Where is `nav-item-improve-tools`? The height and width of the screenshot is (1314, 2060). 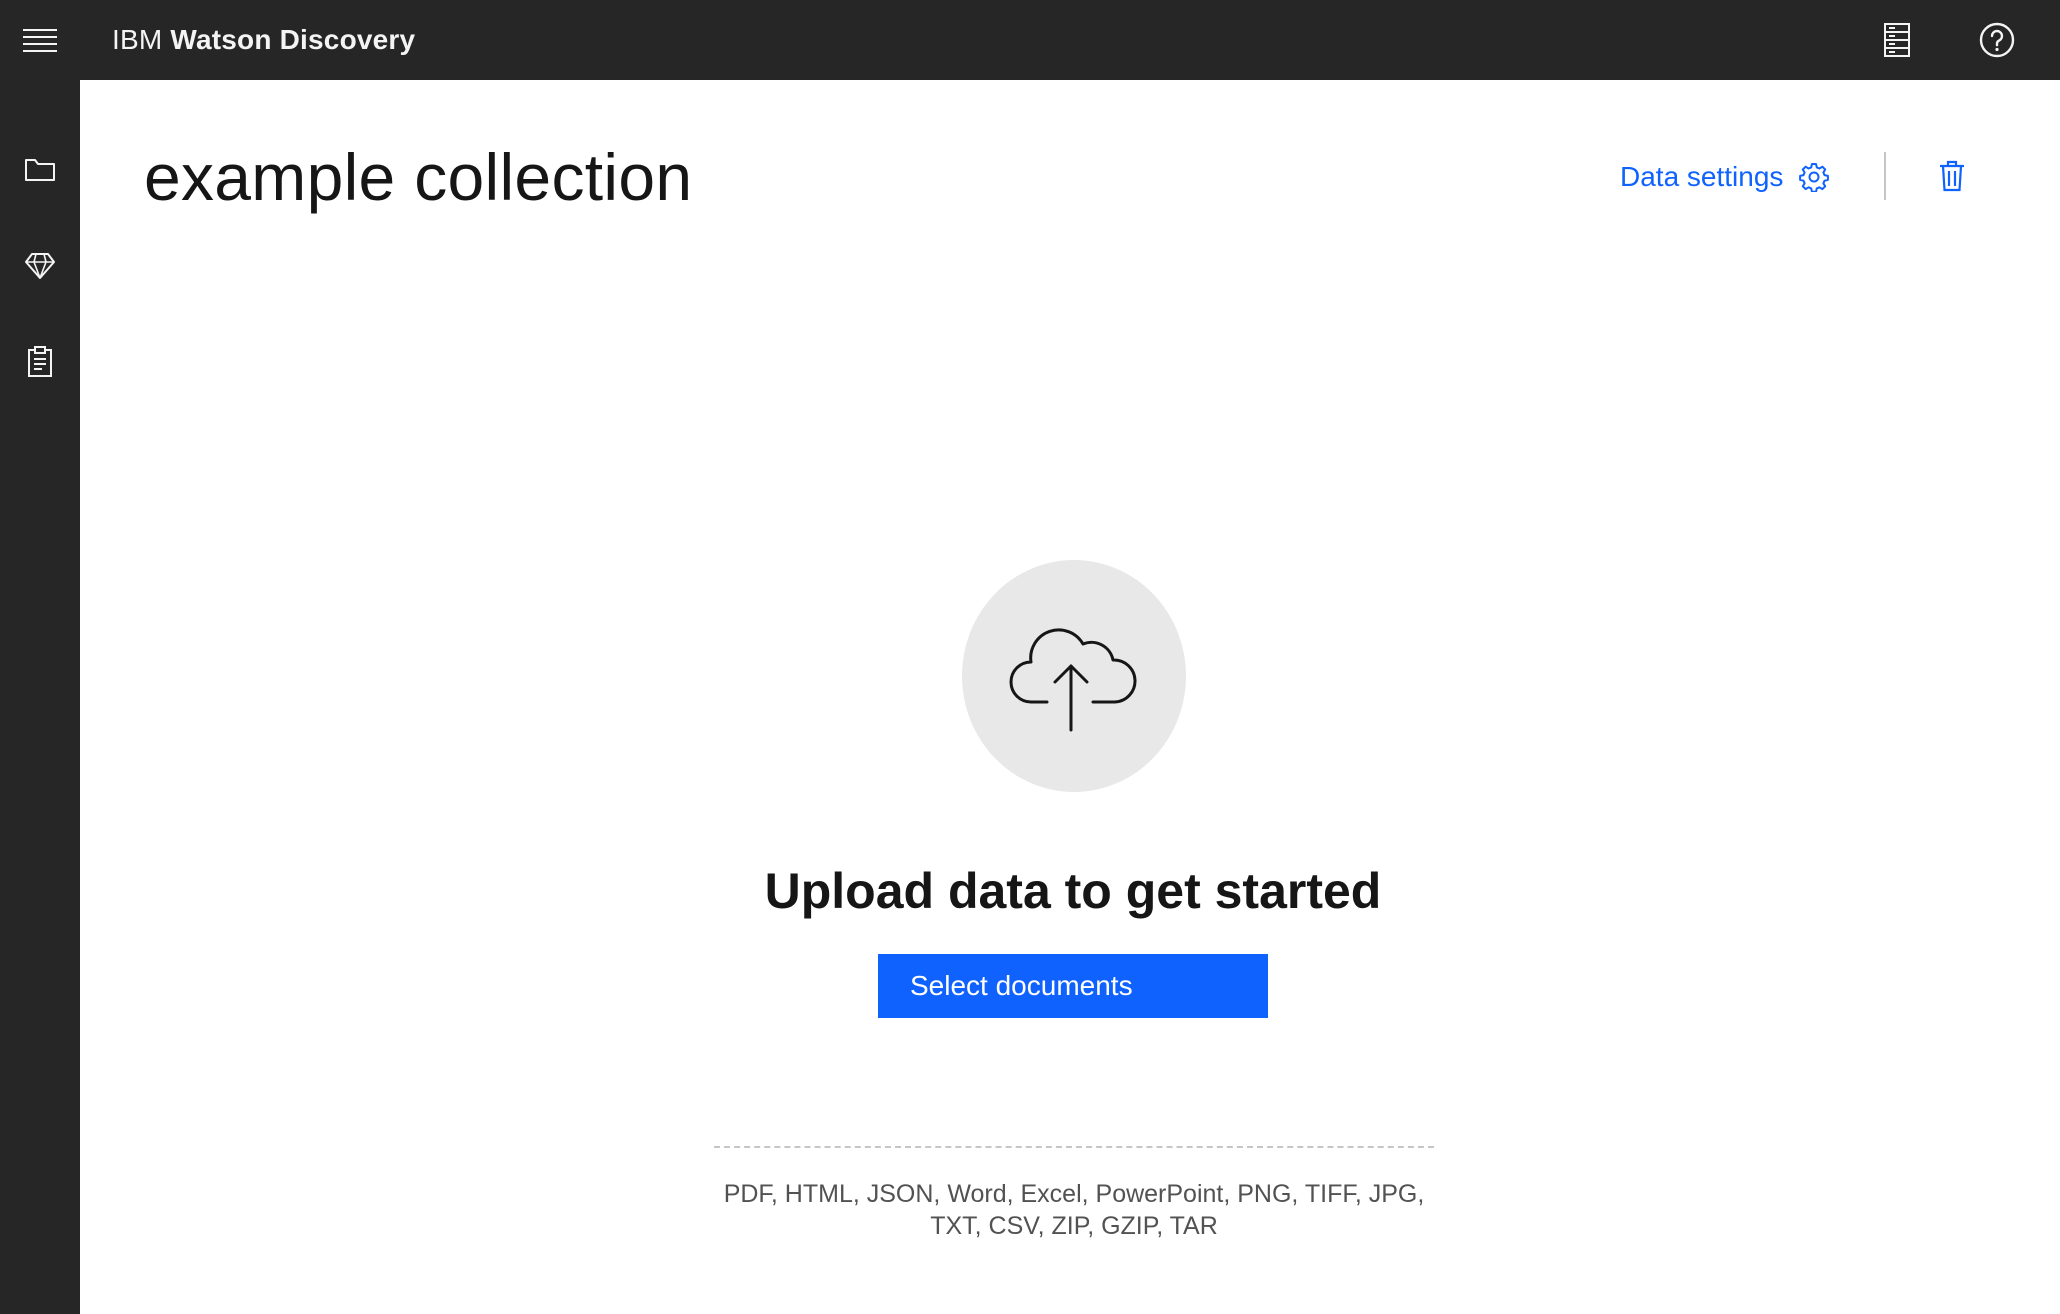
nav-item-improve-tools is located at coordinates (40, 266).